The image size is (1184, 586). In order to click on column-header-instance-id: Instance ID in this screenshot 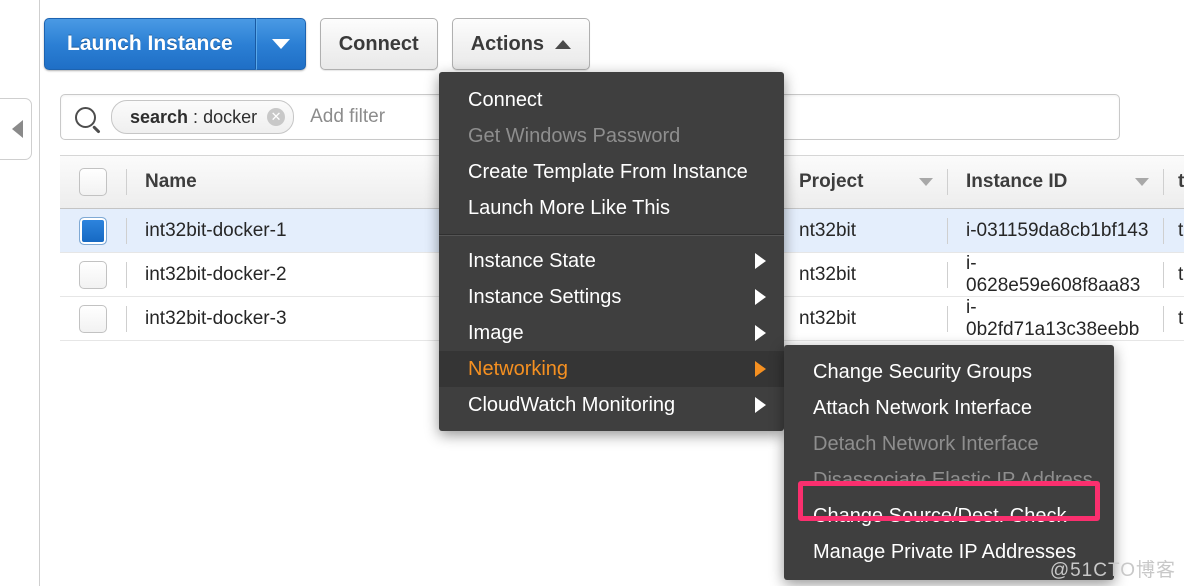, I will do `click(1055, 182)`.